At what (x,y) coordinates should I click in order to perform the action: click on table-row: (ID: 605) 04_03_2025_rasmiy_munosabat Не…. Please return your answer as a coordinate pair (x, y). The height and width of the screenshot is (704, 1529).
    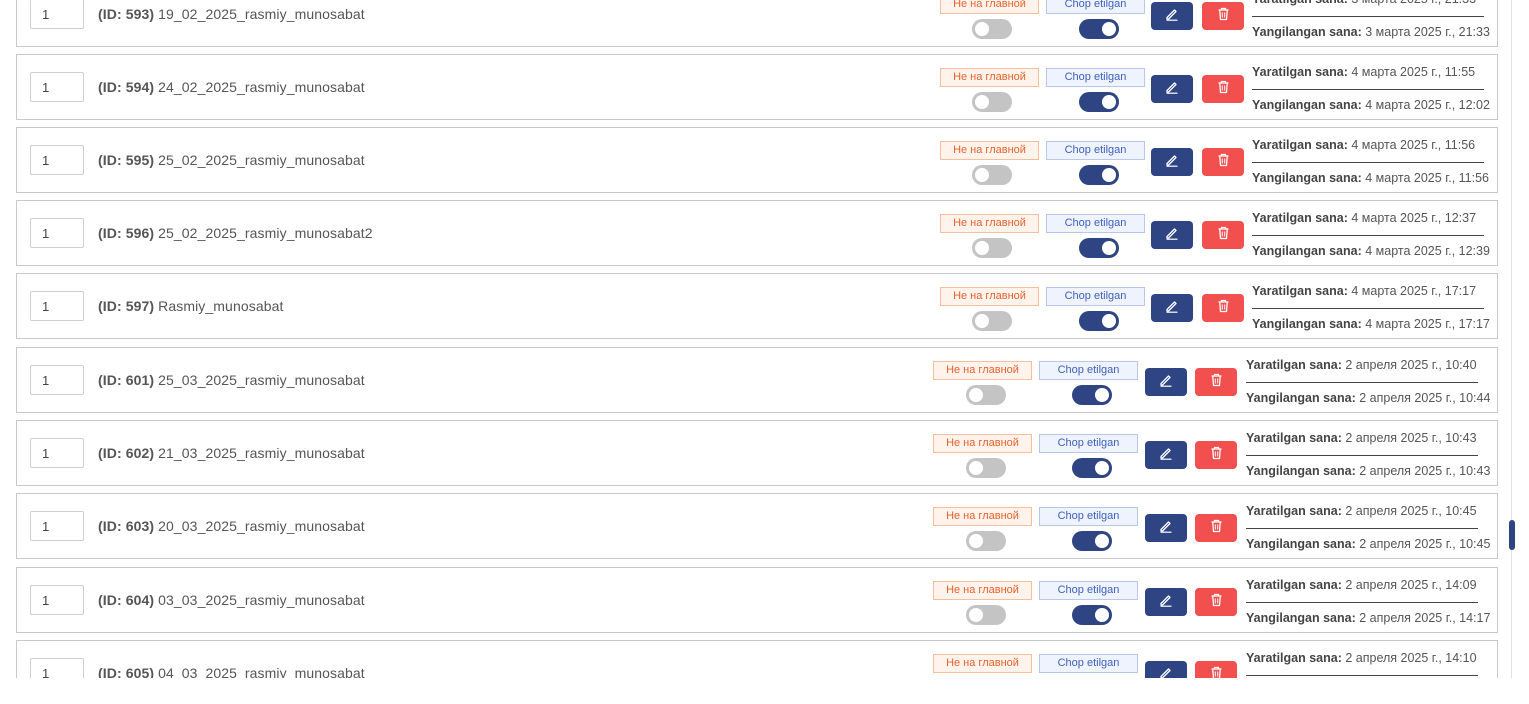
    Looking at the image, I should click on (757, 659).